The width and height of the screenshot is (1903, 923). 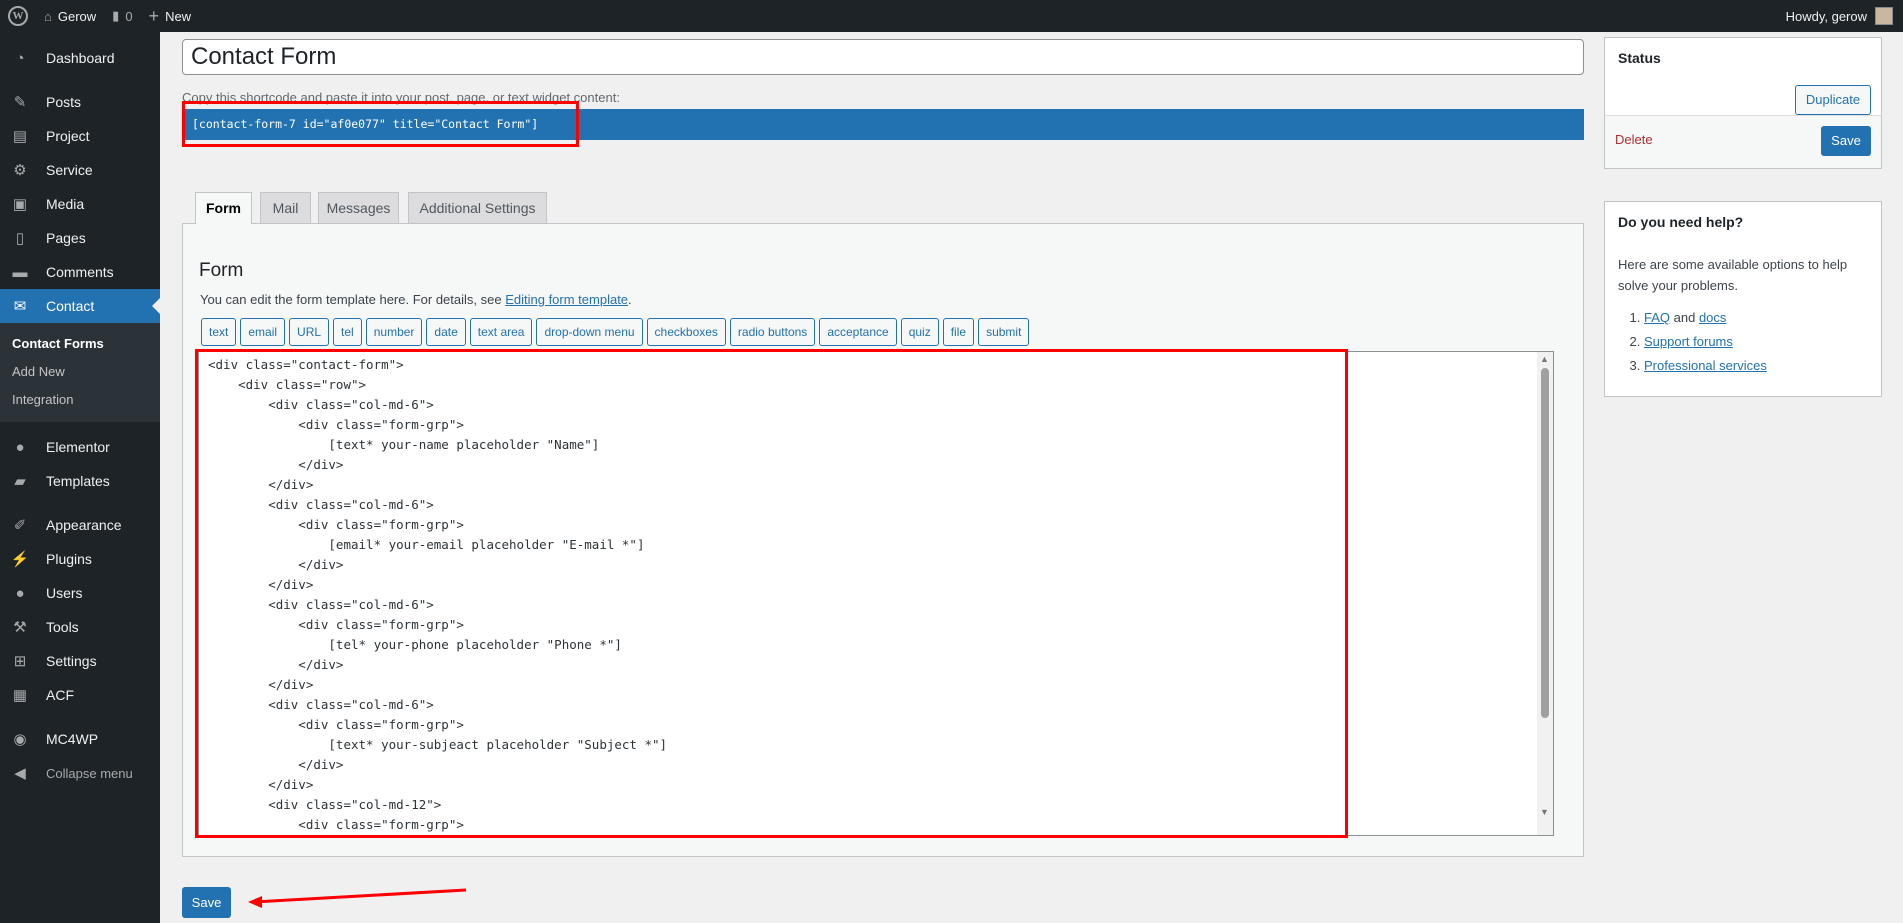 What do you see at coordinates (255, 902) in the screenshot?
I see `arrow-head` at bounding box center [255, 902].